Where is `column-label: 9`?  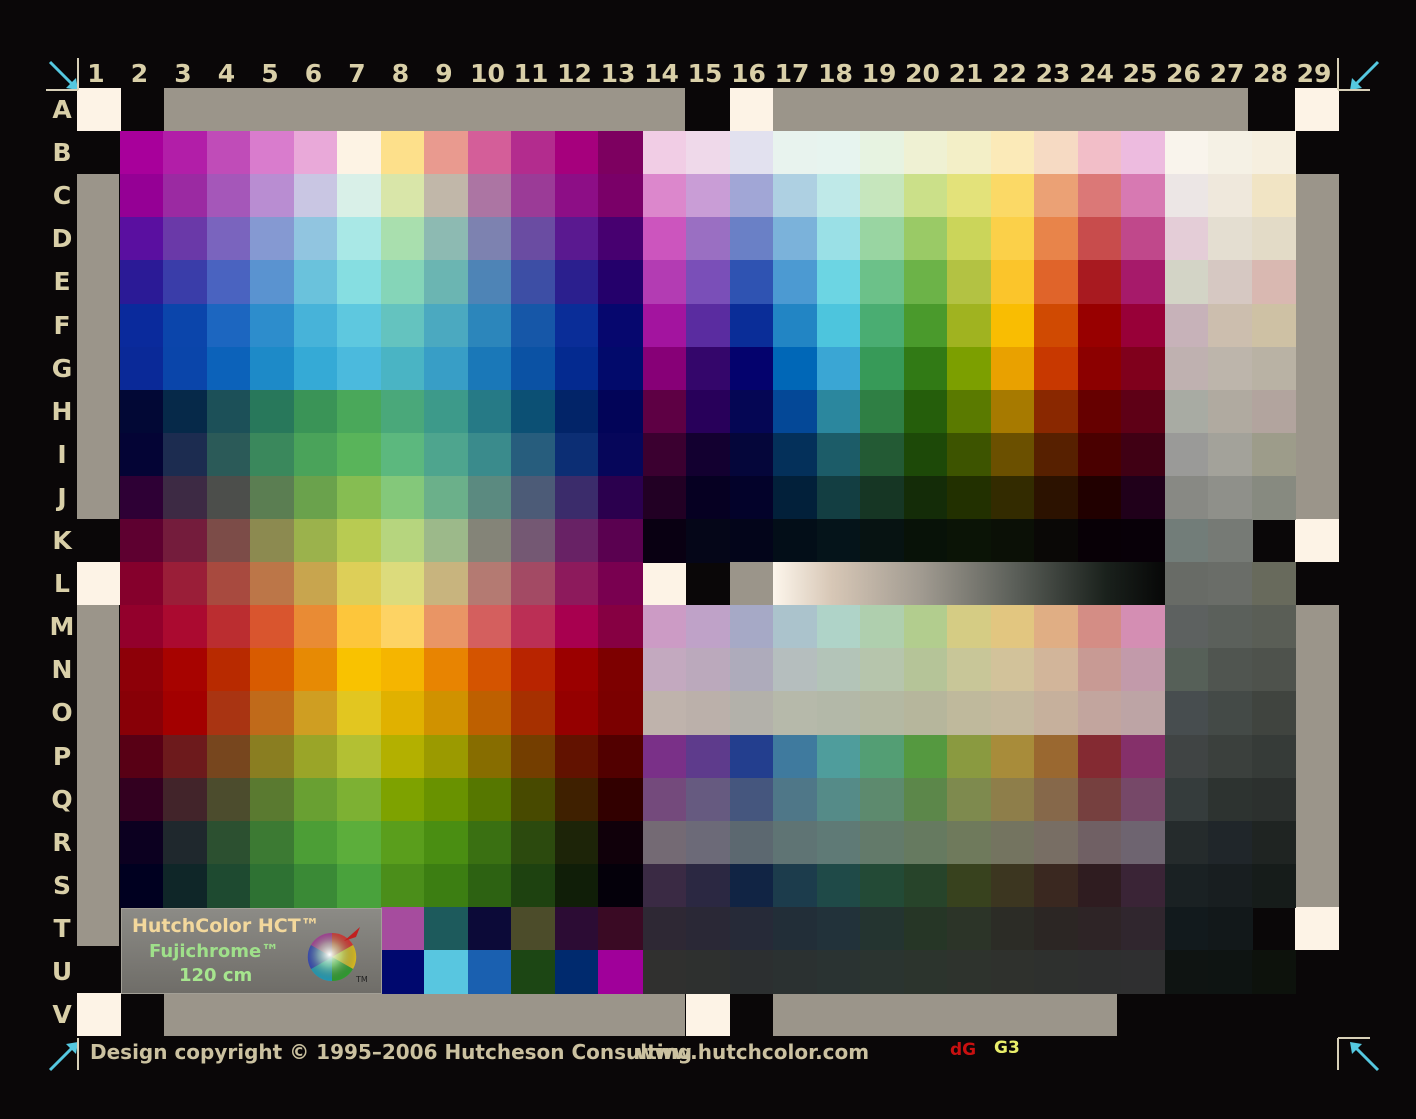
column-label: 9 is located at coordinates (444, 73).